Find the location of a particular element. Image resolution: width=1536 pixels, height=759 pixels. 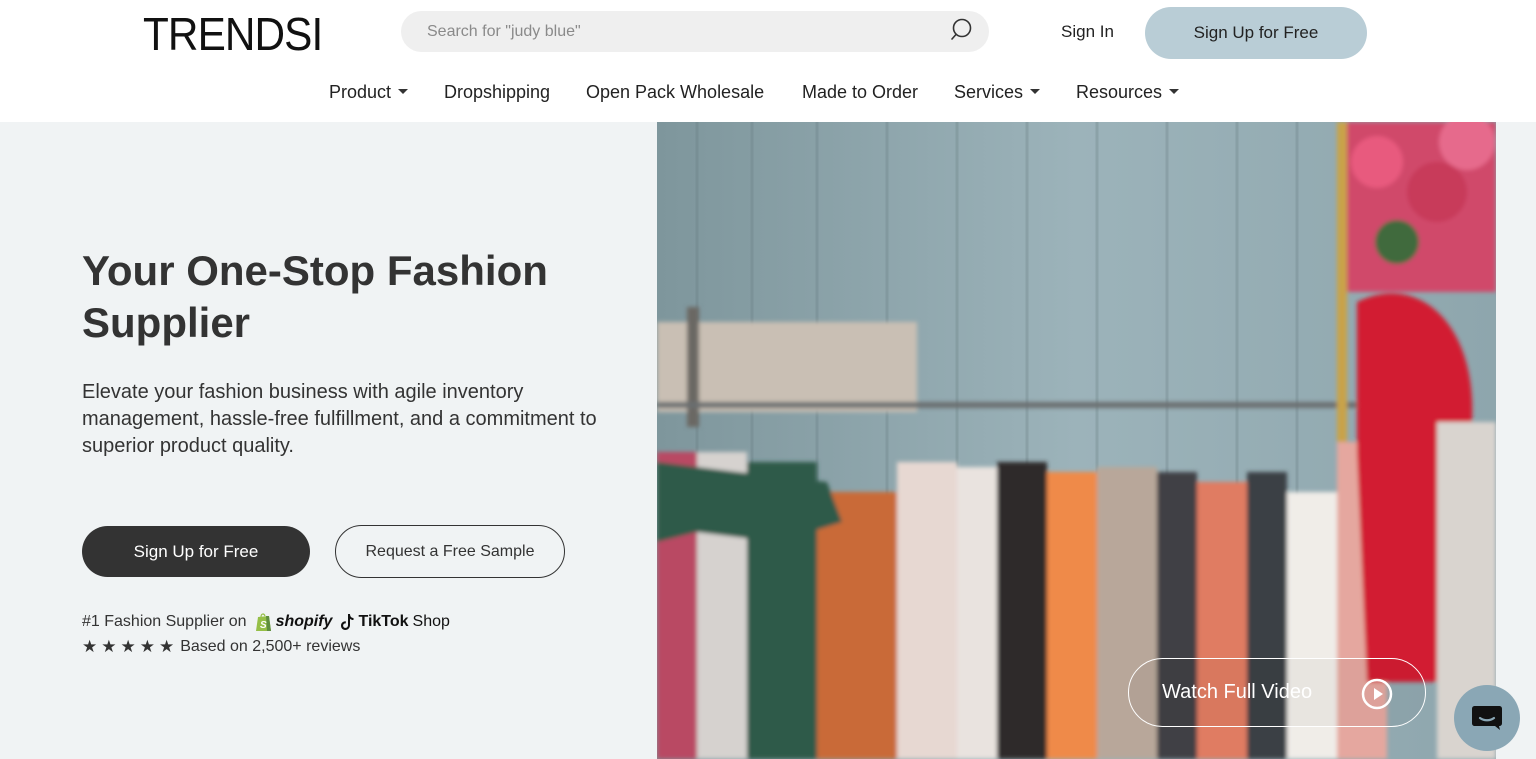

request-sample-button: Request a Free Sample is located at coordinates (450, 551).